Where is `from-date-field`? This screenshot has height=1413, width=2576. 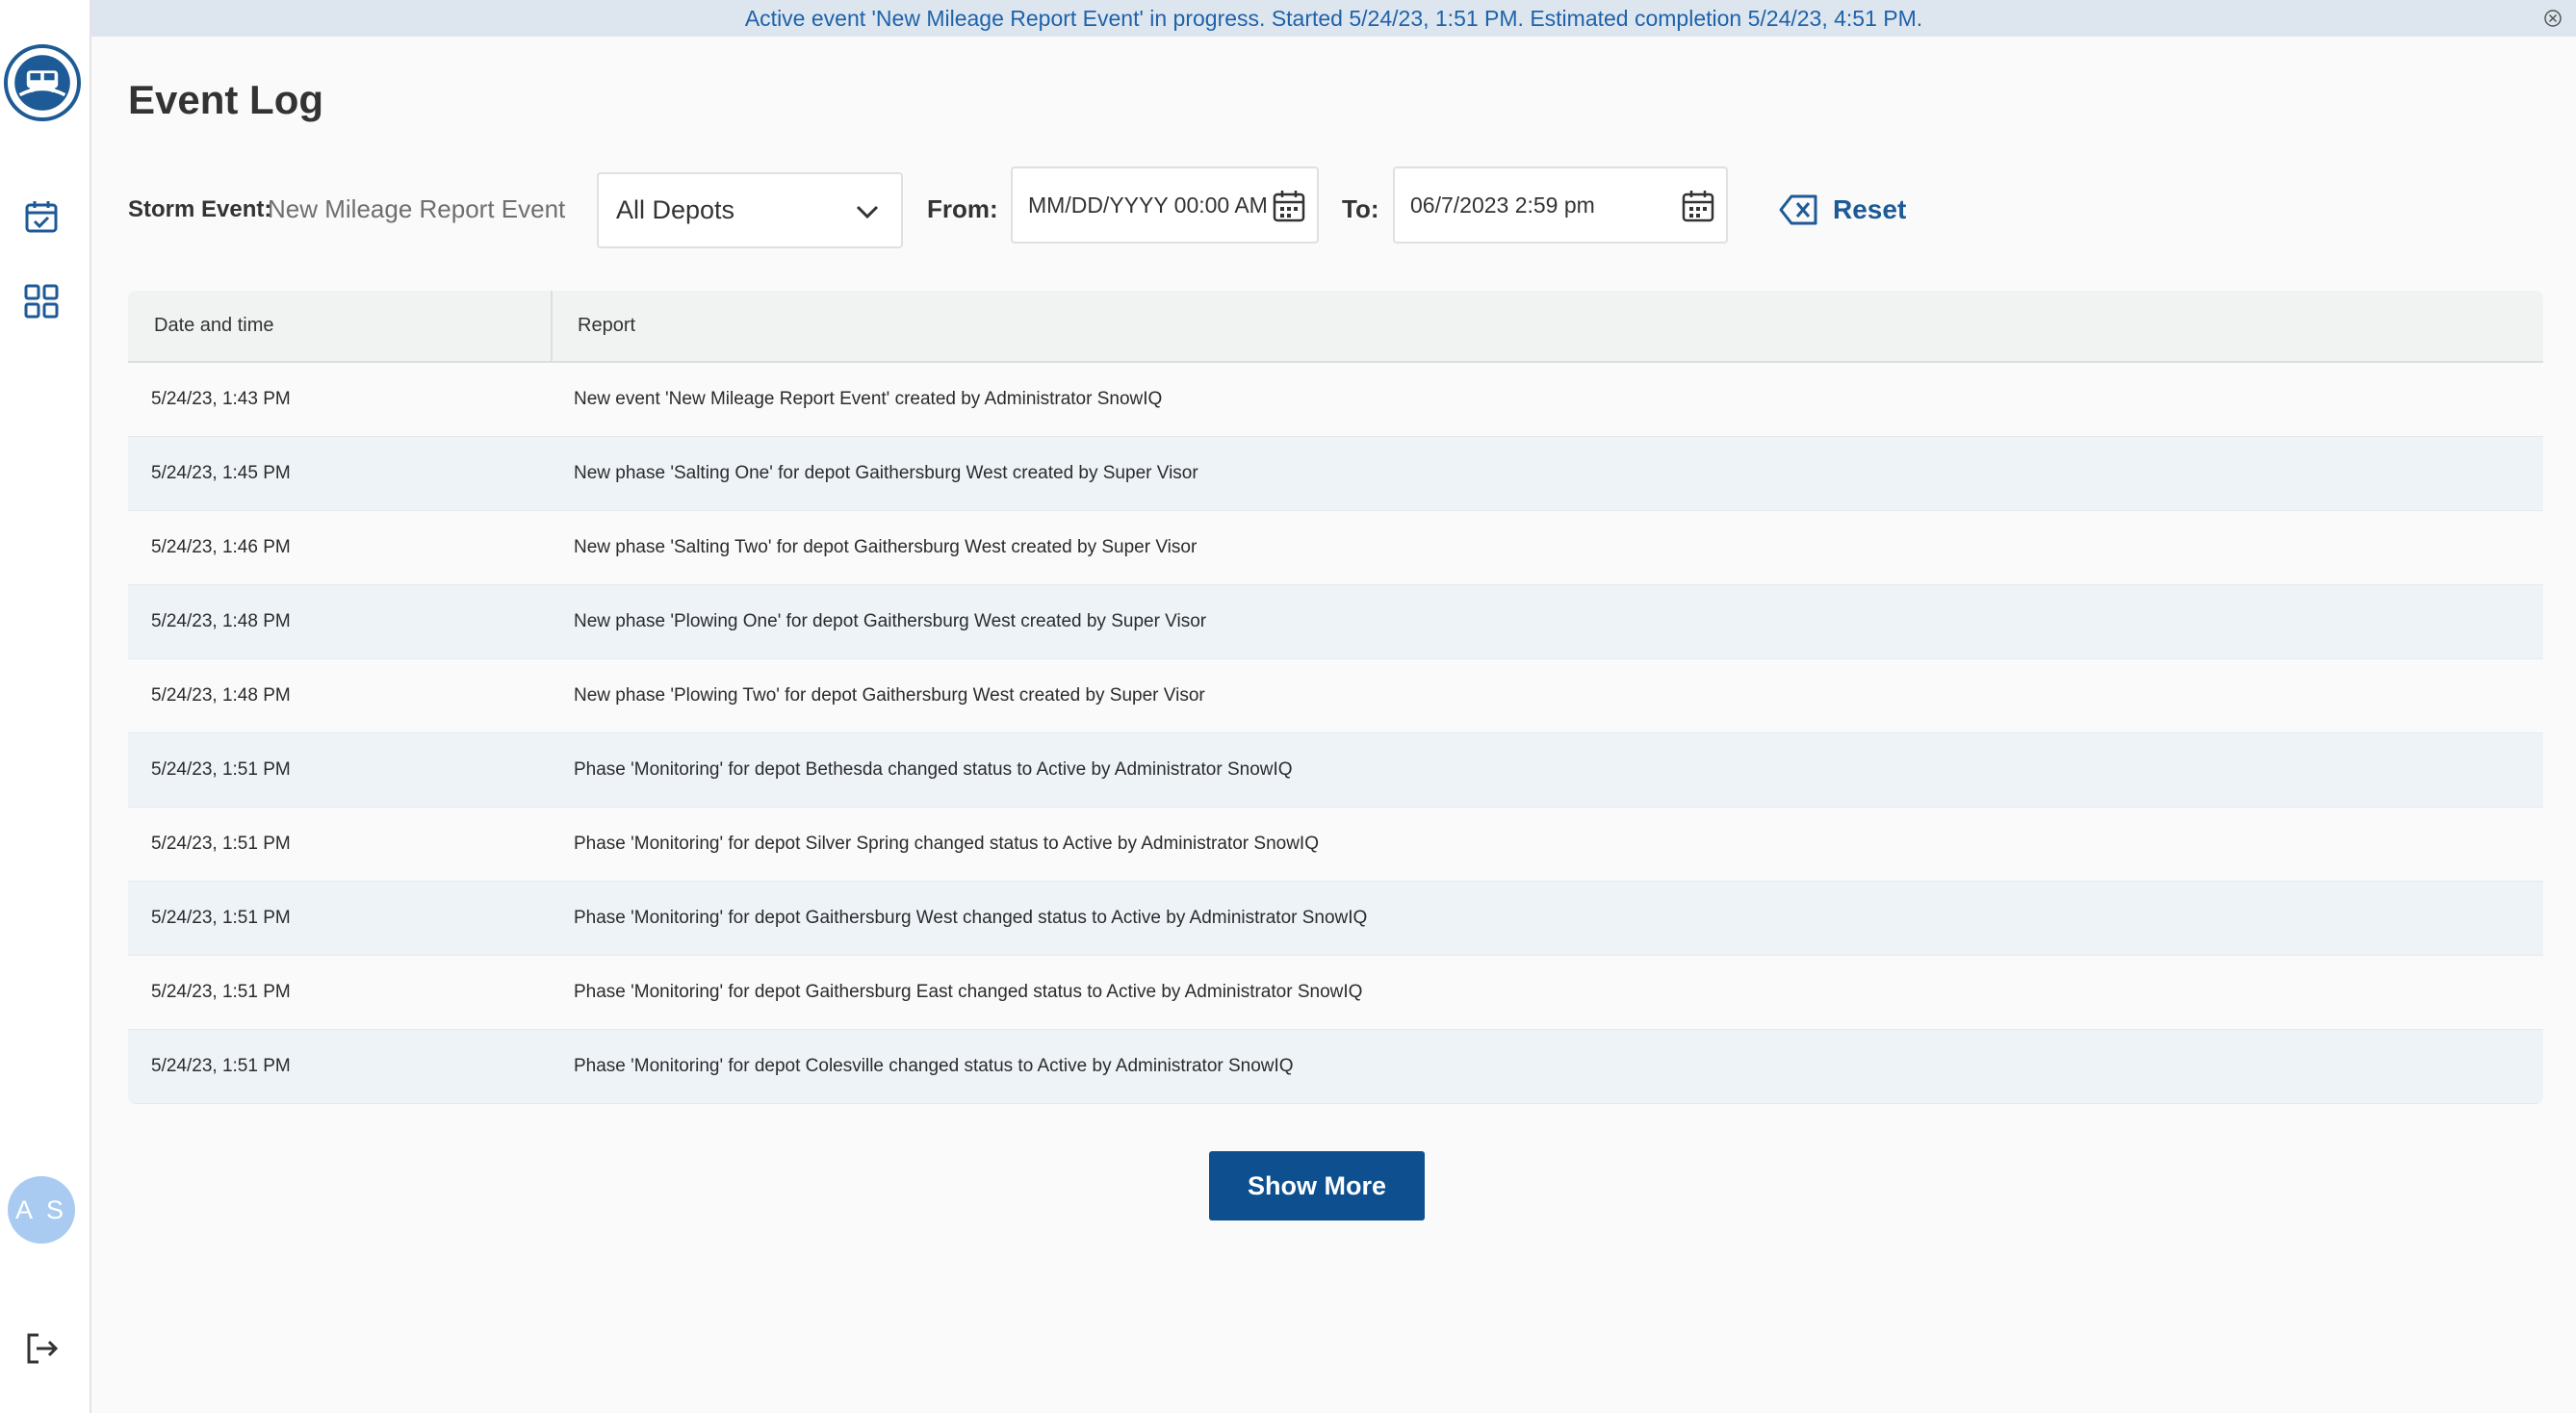
from-date-field is located at coordinates (1165, 205).